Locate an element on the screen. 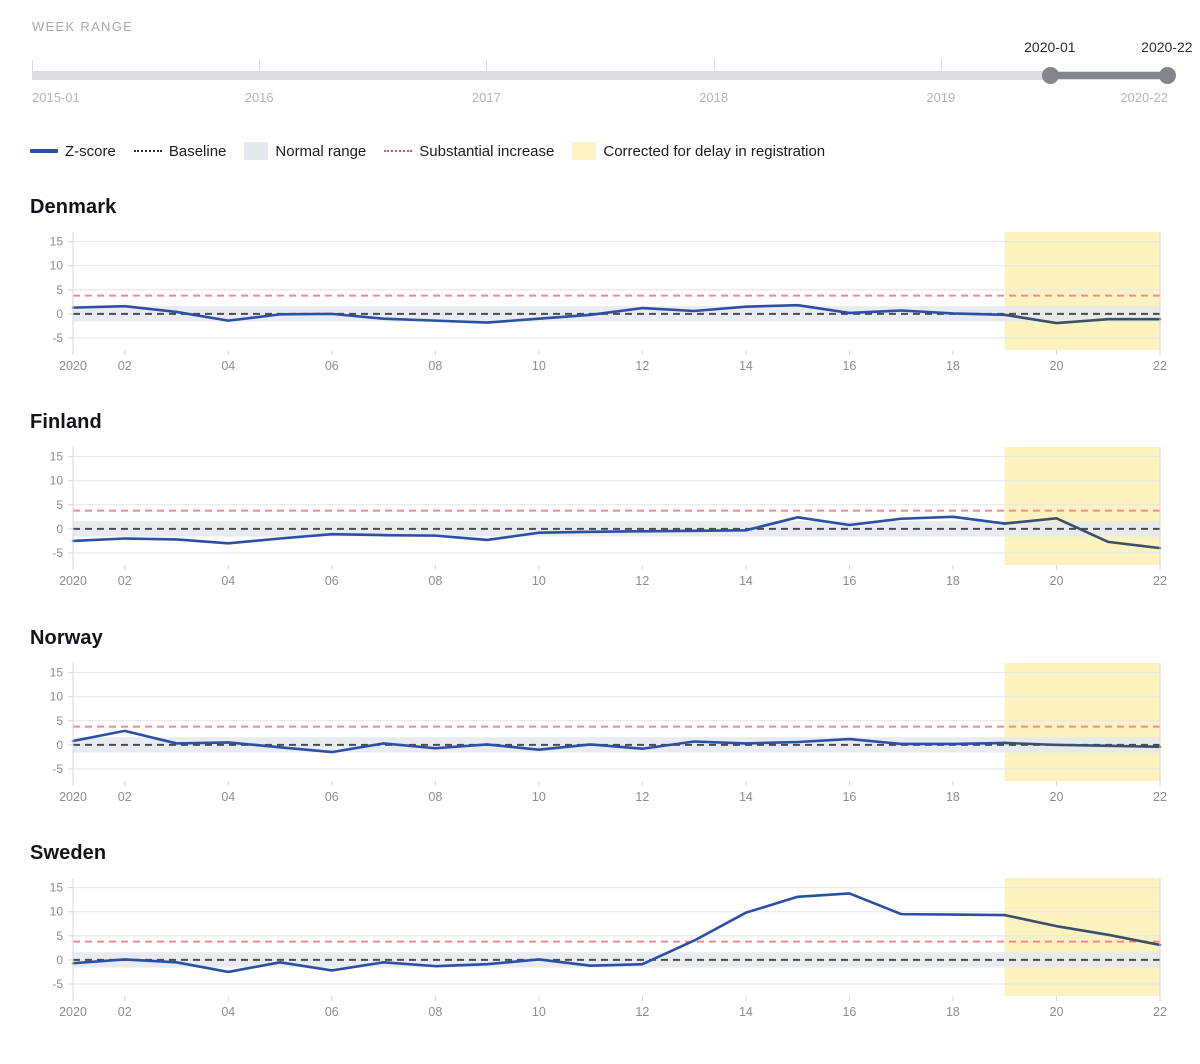  chart-plot-denmark: -5 0 5 10 15 2020 02 04 06 08 10 12 14 16 18 20 22 is located at coordinates (600, 301).